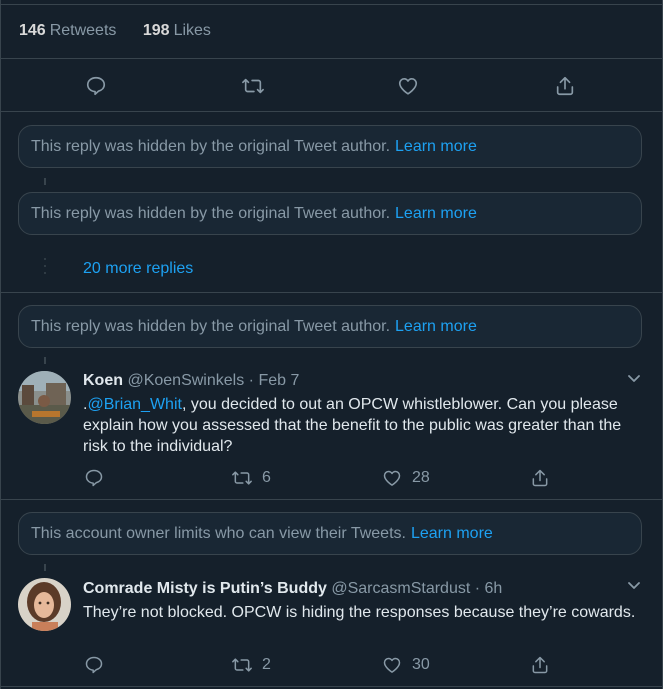 The width and height of the screenshot is (663, 689). Describe the element at coordinates (126, 31) in the screenshot. I see `tweet-stats: 146 Retweets 198 Likes` at that location.